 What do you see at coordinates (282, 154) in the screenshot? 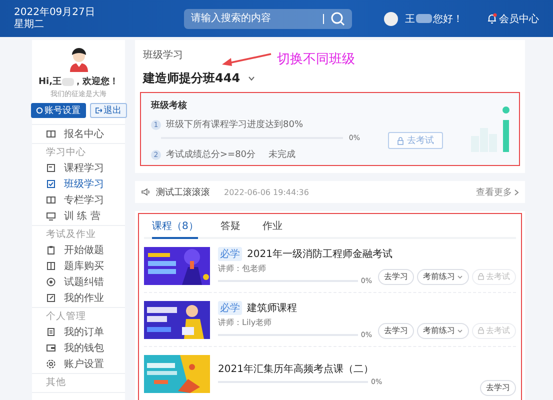
I see `status-text: 未完成` at bounding box center [282, 154].